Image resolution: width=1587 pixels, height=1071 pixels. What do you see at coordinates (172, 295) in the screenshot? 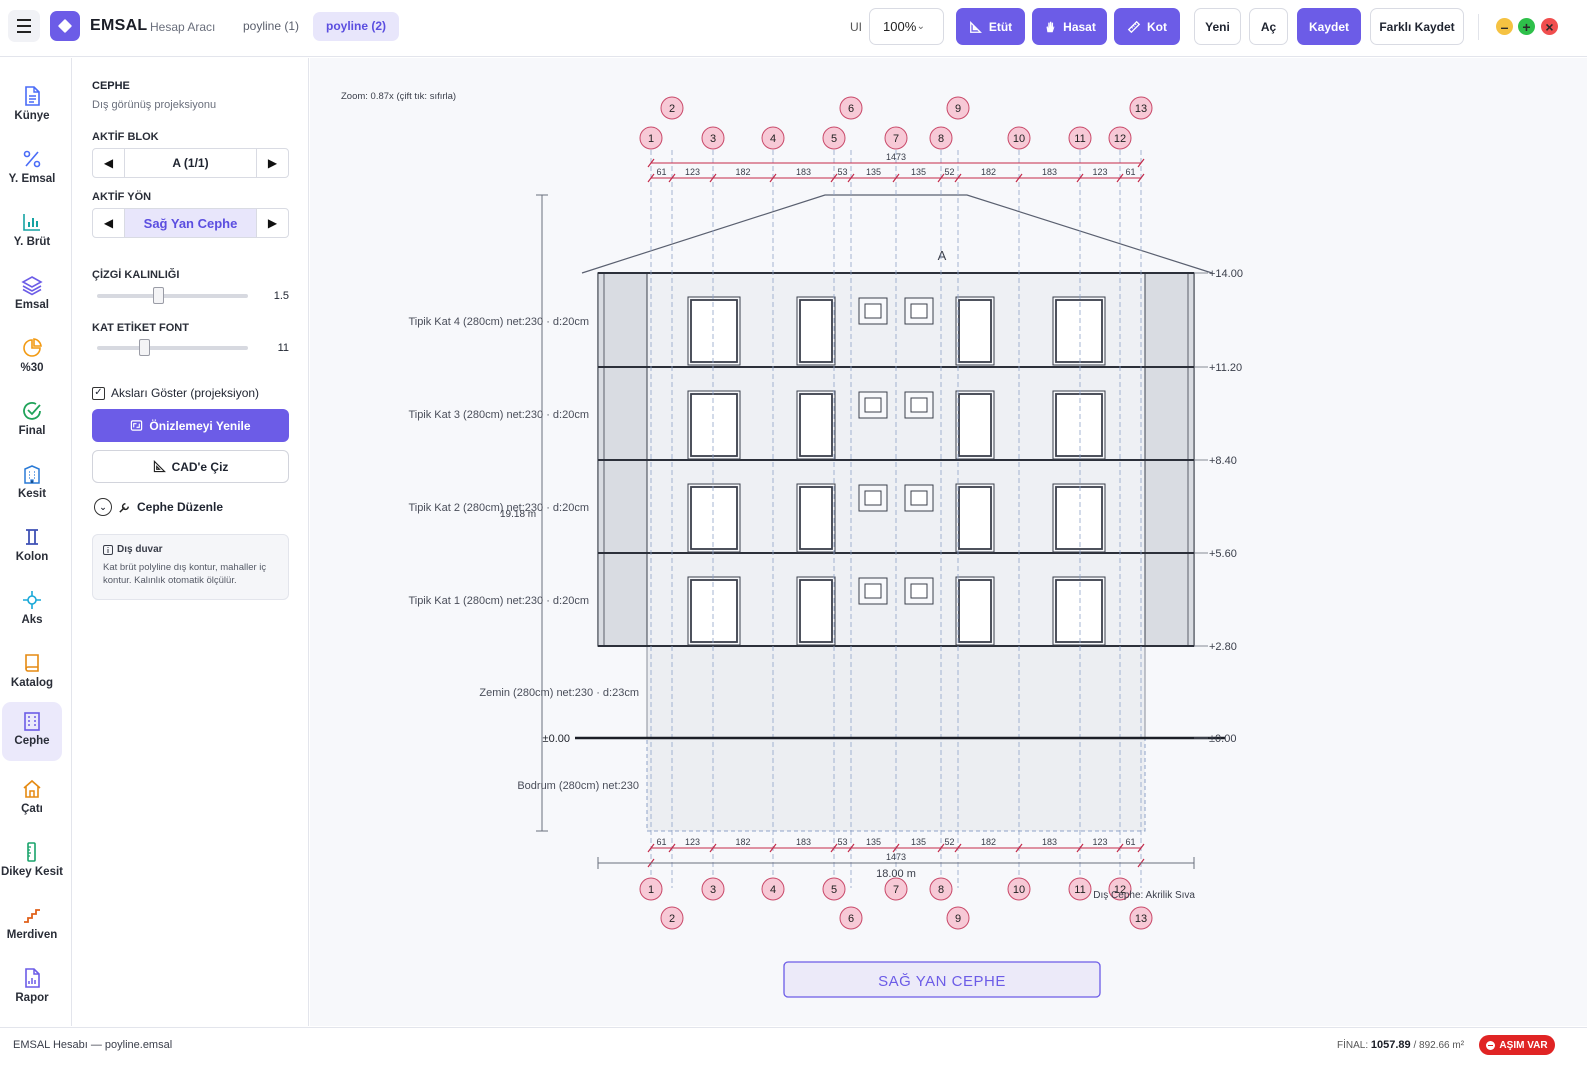
I see `cizgi-kalinligi-slider` at bounding box center [172, 295].